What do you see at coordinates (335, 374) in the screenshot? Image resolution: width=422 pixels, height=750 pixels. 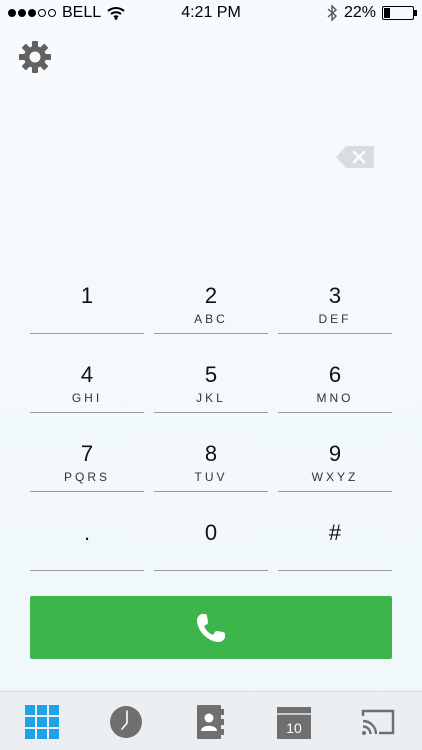 I see `key-digit: 6` at bounding box center [335, 374].